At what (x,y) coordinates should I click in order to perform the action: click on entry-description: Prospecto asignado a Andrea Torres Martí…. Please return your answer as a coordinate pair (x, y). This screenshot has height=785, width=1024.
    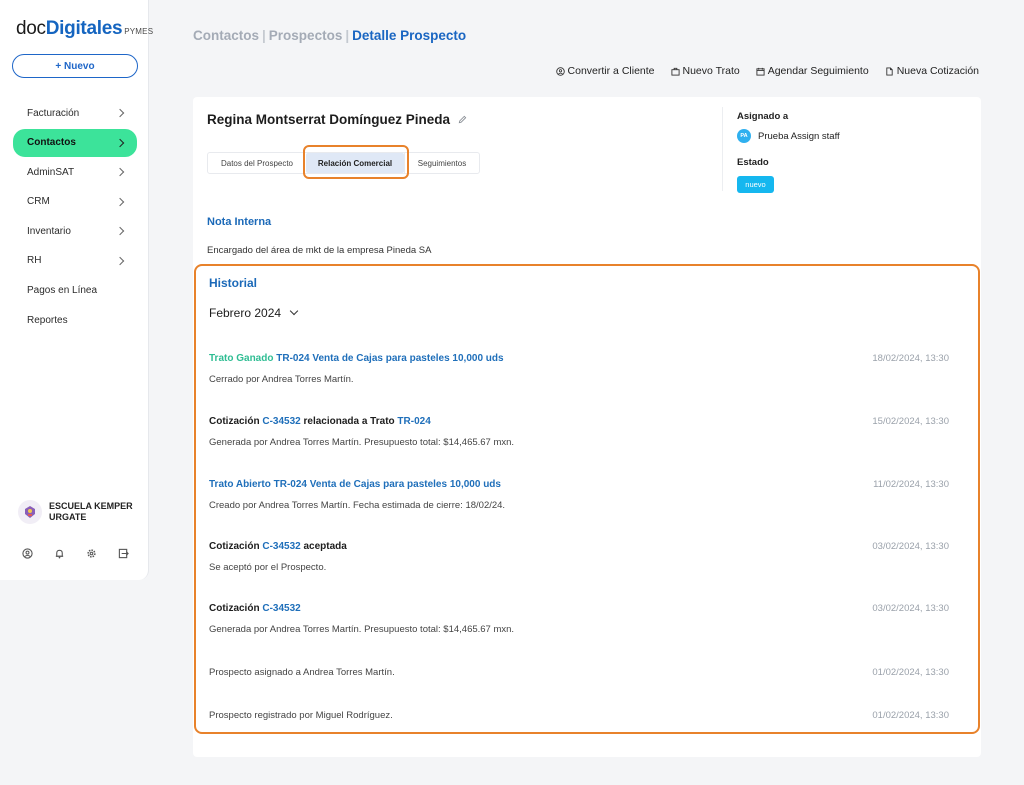
    Looking at the image, I should click on (302, 672).